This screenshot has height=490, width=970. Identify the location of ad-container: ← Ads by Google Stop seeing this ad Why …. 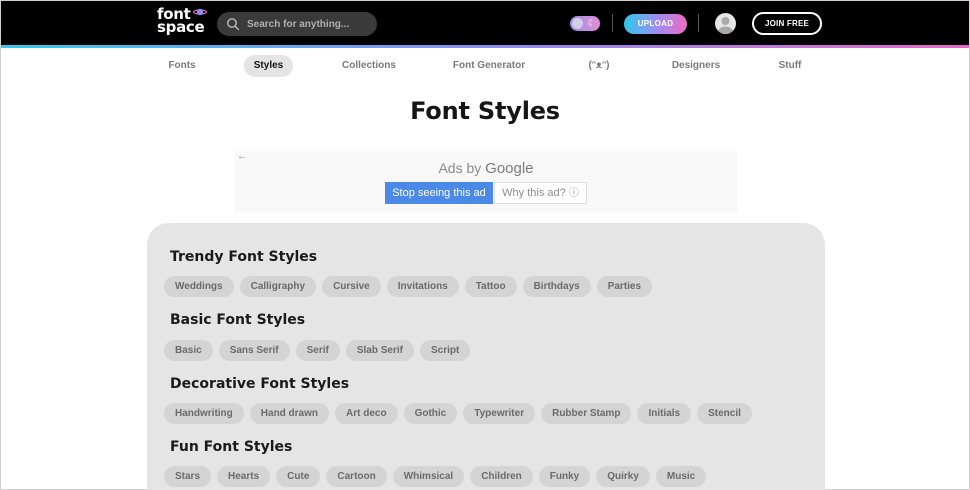
(486, 182).